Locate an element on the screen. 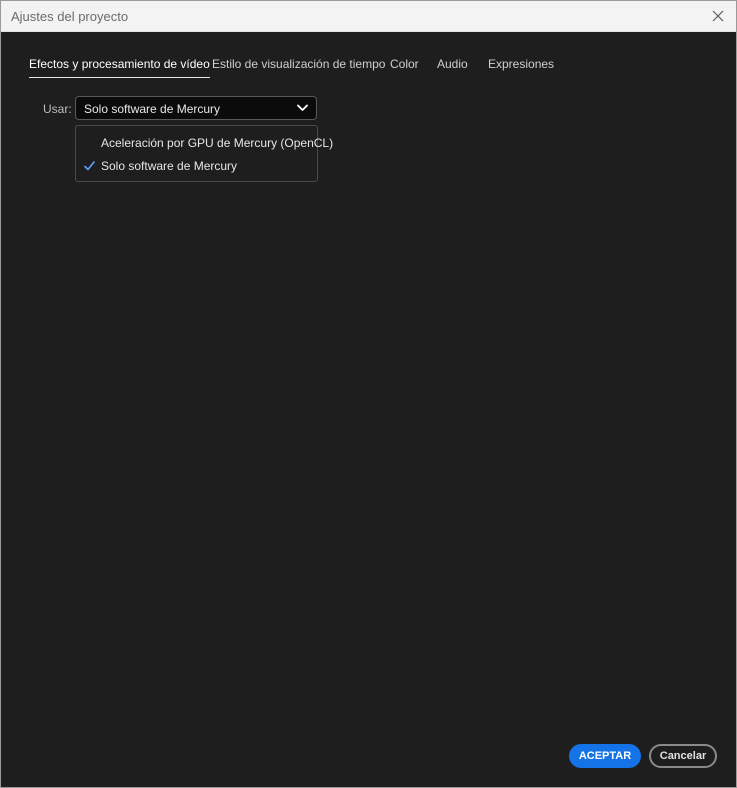  renderer-selected-value: Solo software de Mercury is located at coordinates (152, 109).